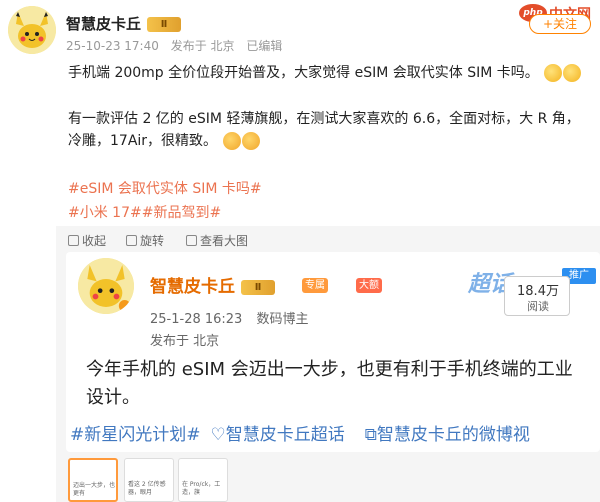 This screenshot has height=502, width=600. I want to click on embedded-time: 25-1-28 16:23, so click(196, 319).